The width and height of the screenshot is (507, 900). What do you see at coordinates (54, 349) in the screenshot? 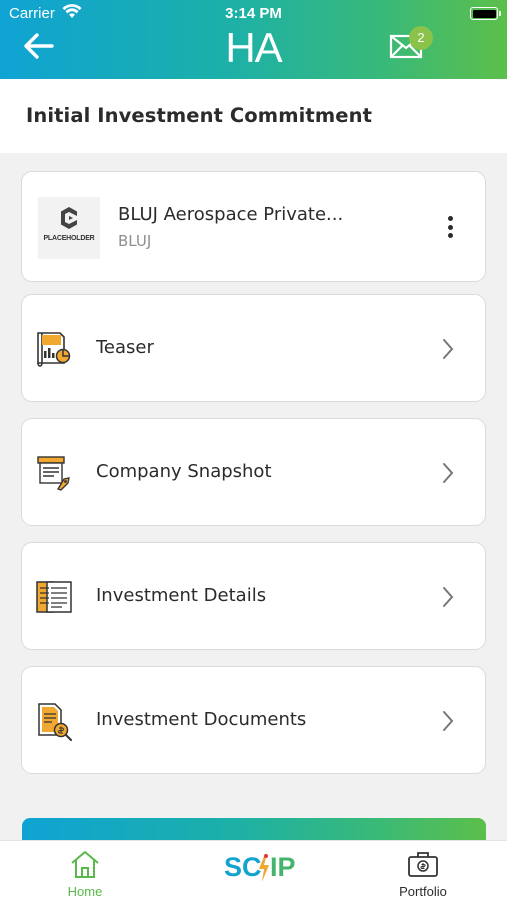
I see `teaser-report-icon` at bounding box center [54, 349].